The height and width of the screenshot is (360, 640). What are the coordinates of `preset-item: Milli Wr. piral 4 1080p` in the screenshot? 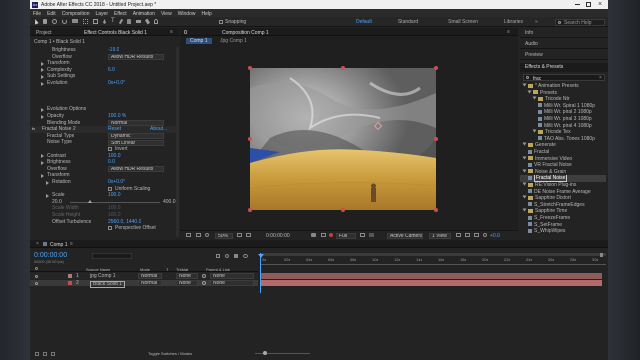 It's located at (563, 126).